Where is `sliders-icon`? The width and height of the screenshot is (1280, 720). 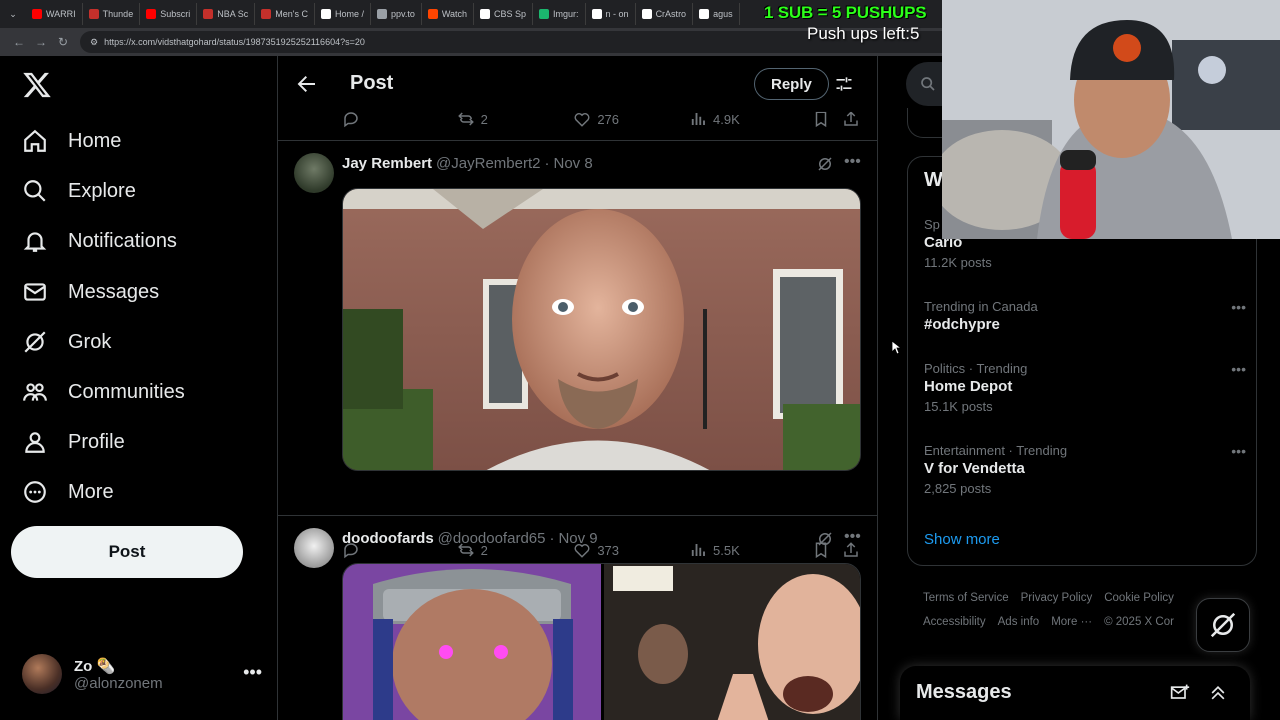 sliders-icon is located at coordinates (844, 84).